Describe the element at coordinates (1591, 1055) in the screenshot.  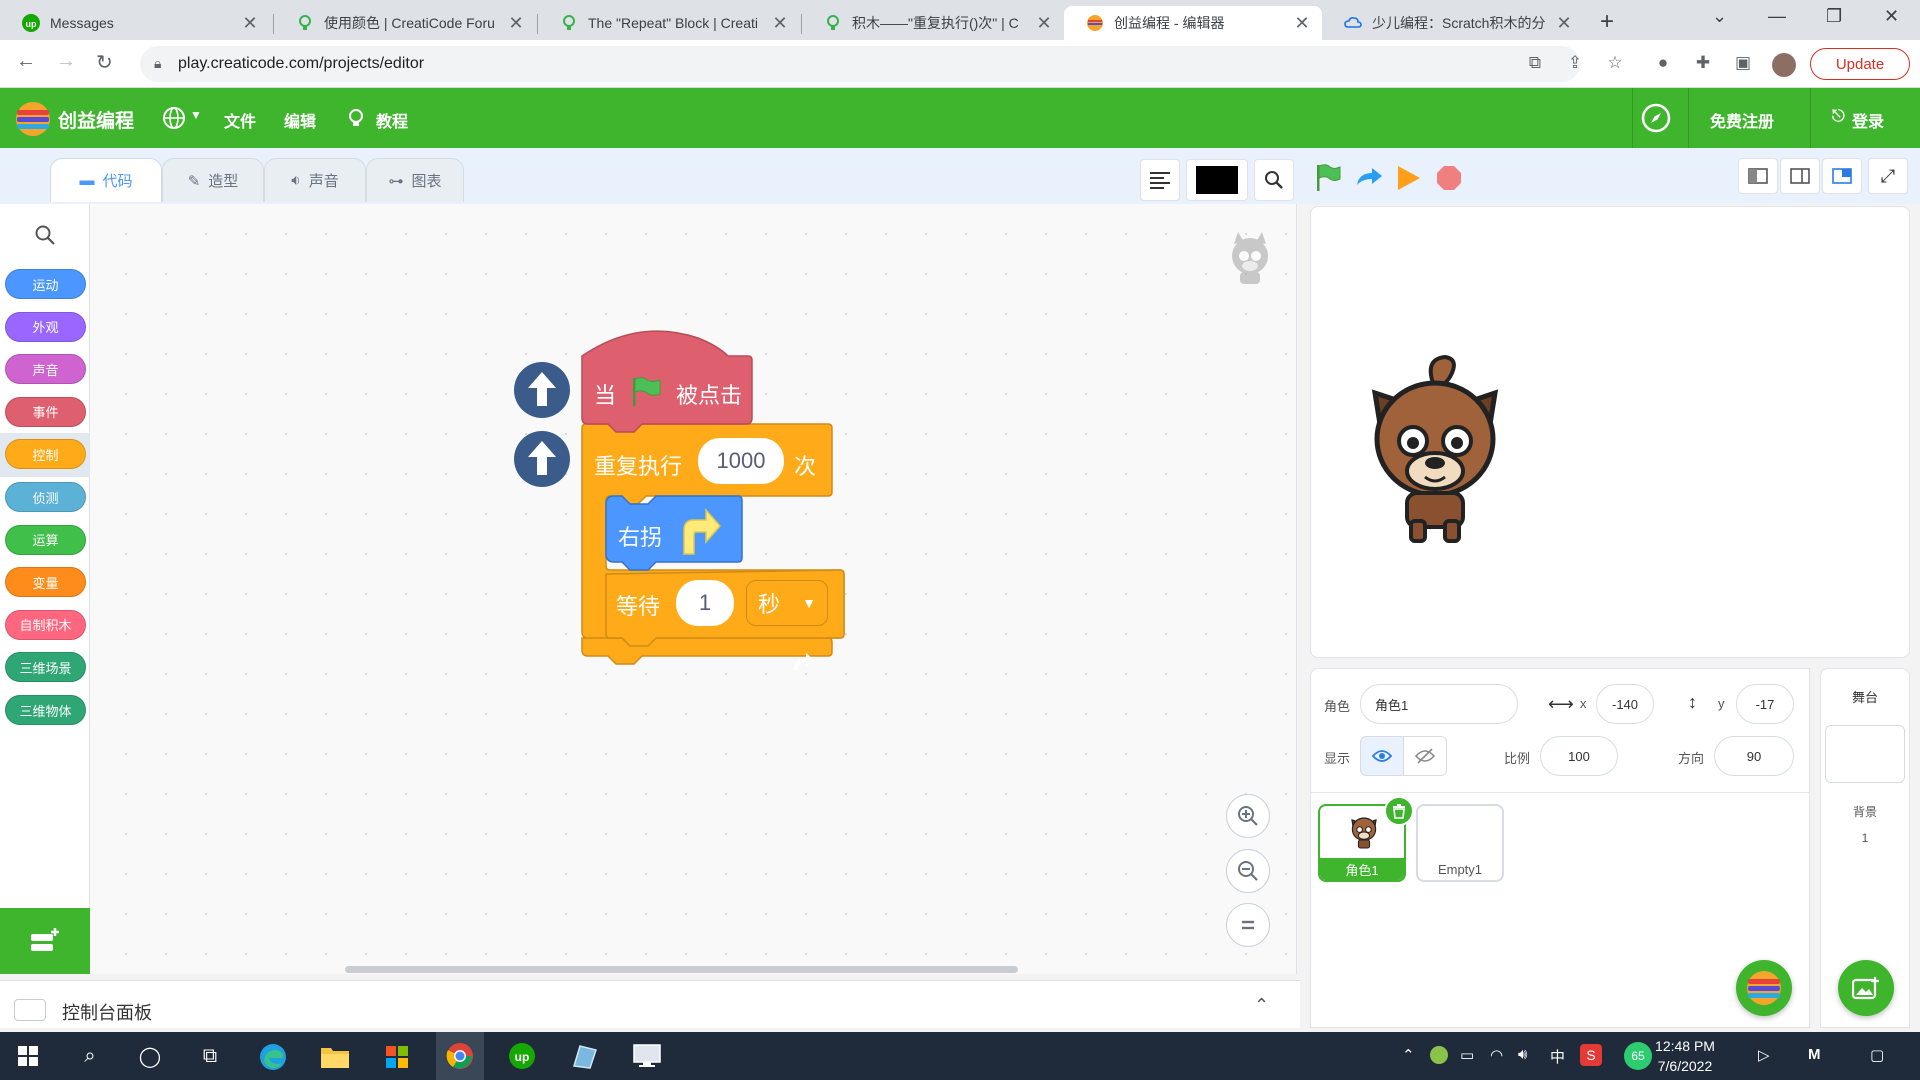
I see `sogou-input-icon: S` at that location.